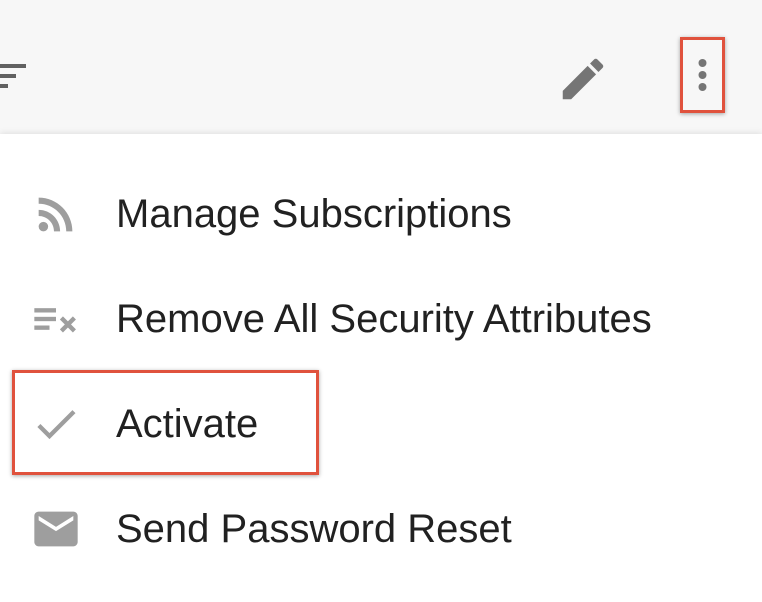 The height and width of the screenshot is (602, 762). Describe the element at coordinates (56, 425) in the screenshot. I see `check-icon` at that location.